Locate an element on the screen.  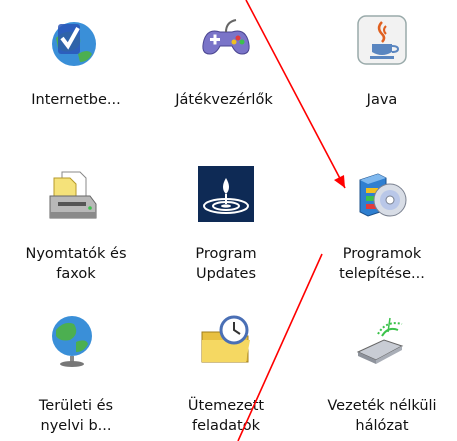
annotation-line-bottom is located at coordinates (280, 347).